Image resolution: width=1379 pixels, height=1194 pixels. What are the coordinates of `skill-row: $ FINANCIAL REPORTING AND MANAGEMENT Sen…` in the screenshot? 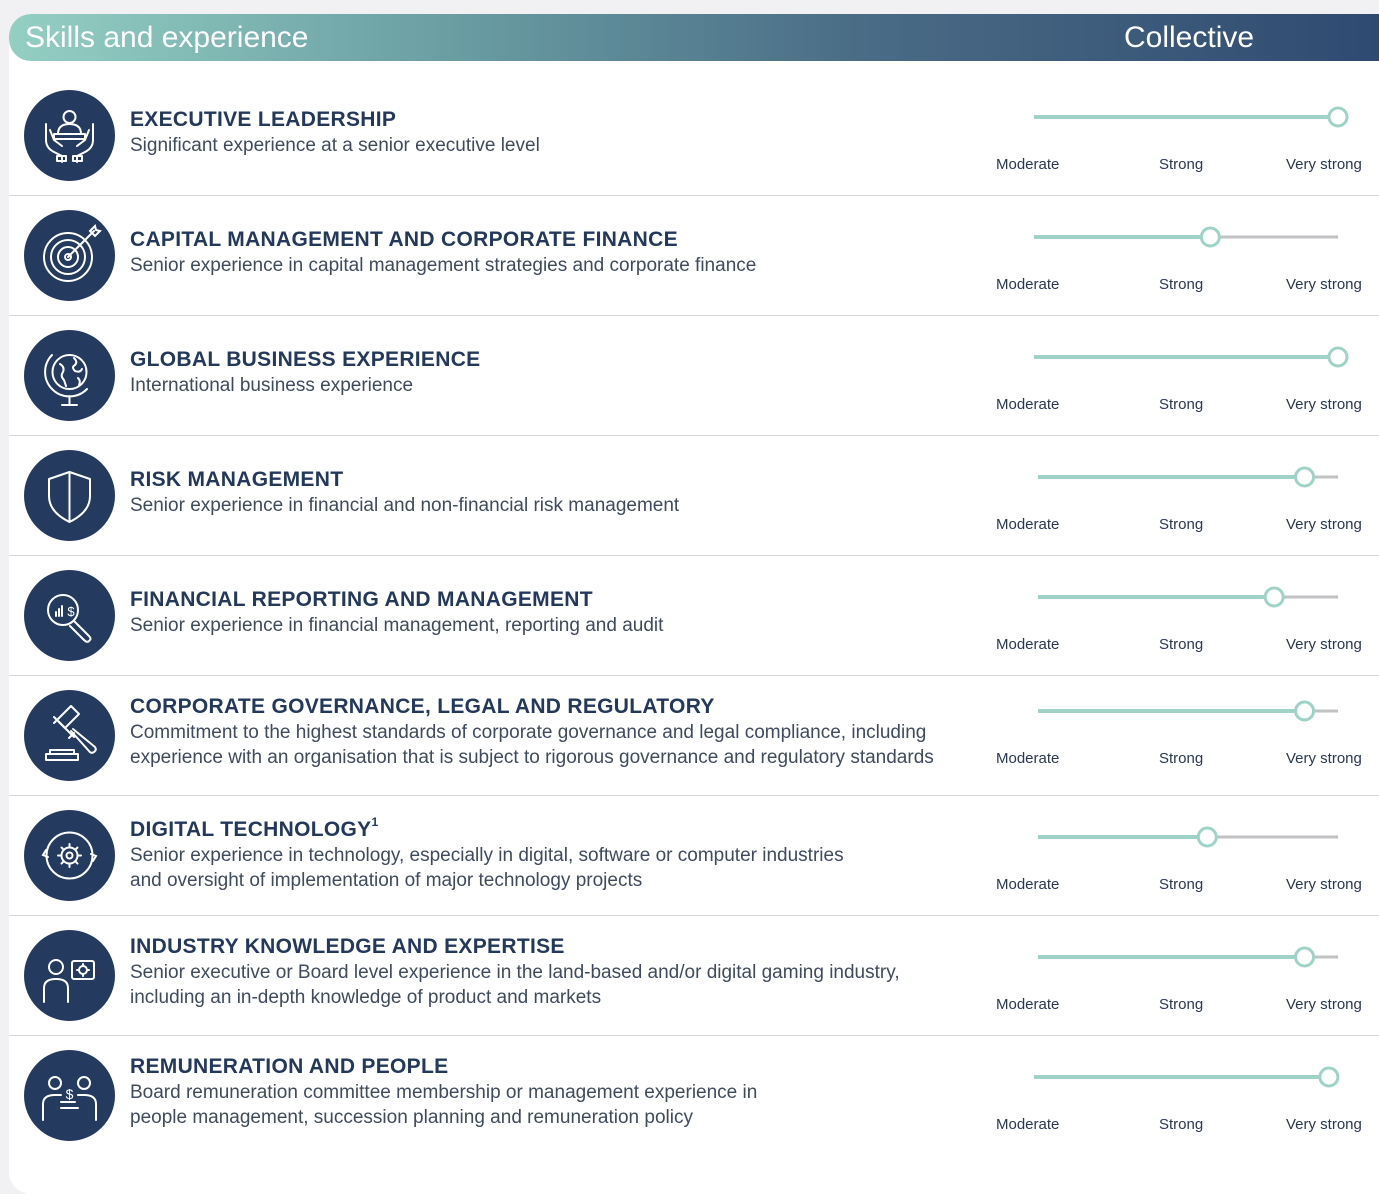 It's located at (694, 616).